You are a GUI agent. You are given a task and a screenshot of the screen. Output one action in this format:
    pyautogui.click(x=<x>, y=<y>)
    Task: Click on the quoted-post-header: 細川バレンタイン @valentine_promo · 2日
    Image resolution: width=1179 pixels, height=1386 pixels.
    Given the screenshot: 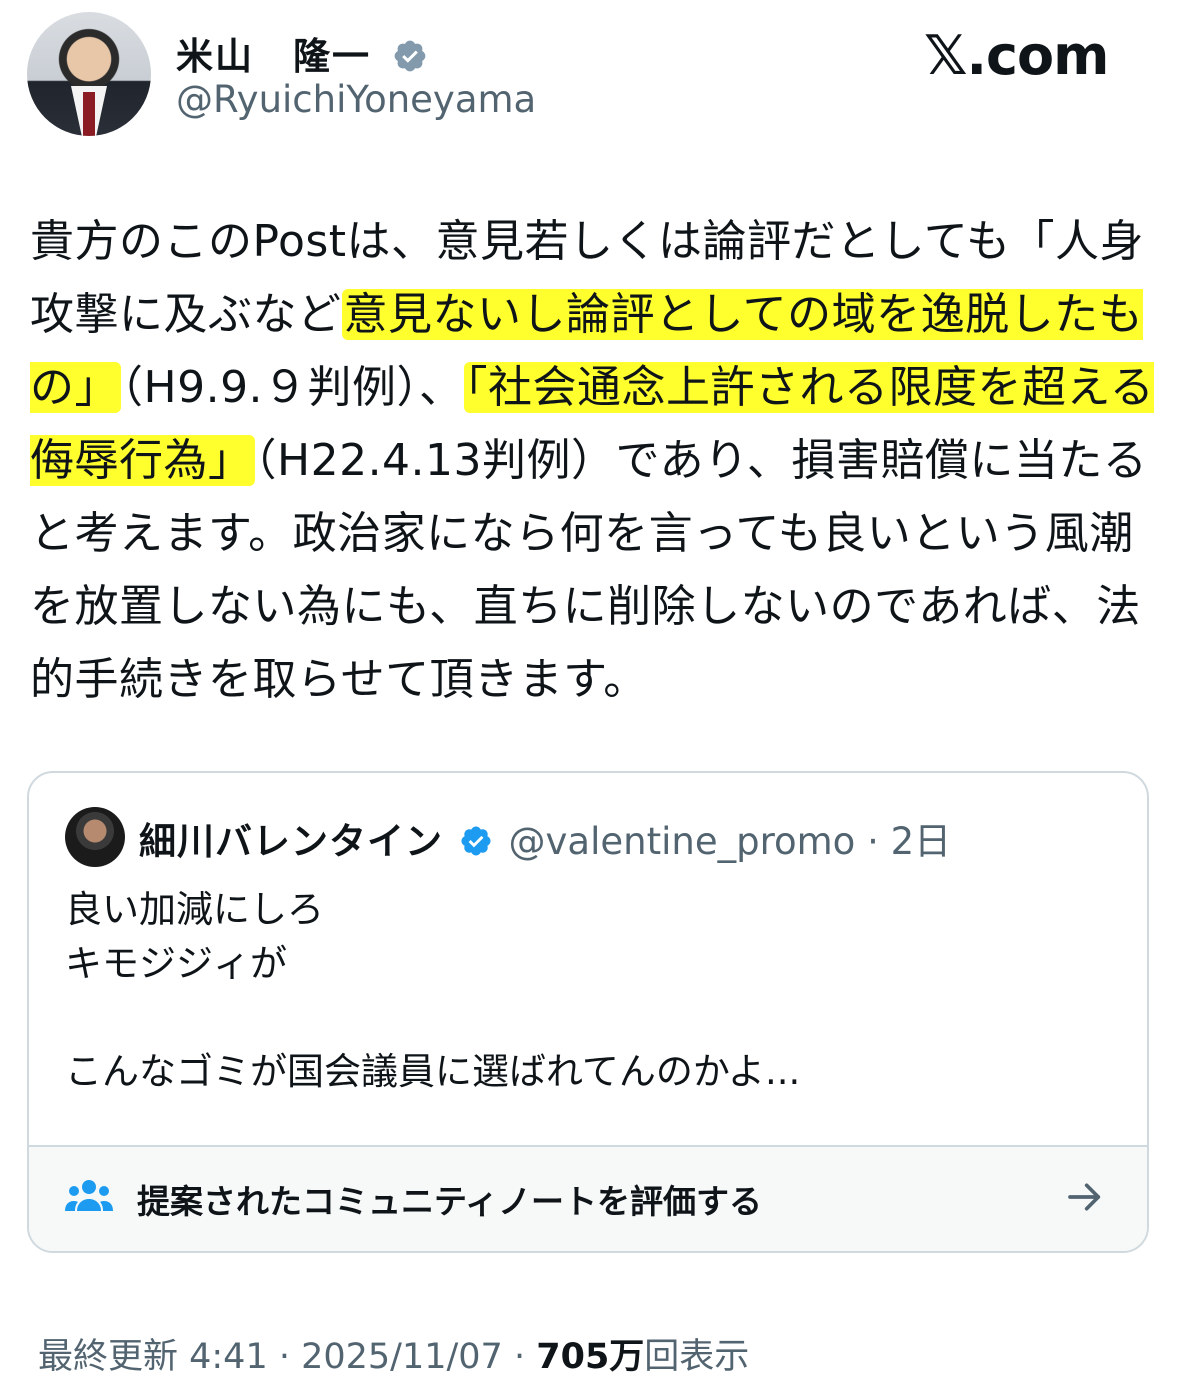 What is the action you would take?
    pyautogui.click(x=545, y=838)
    